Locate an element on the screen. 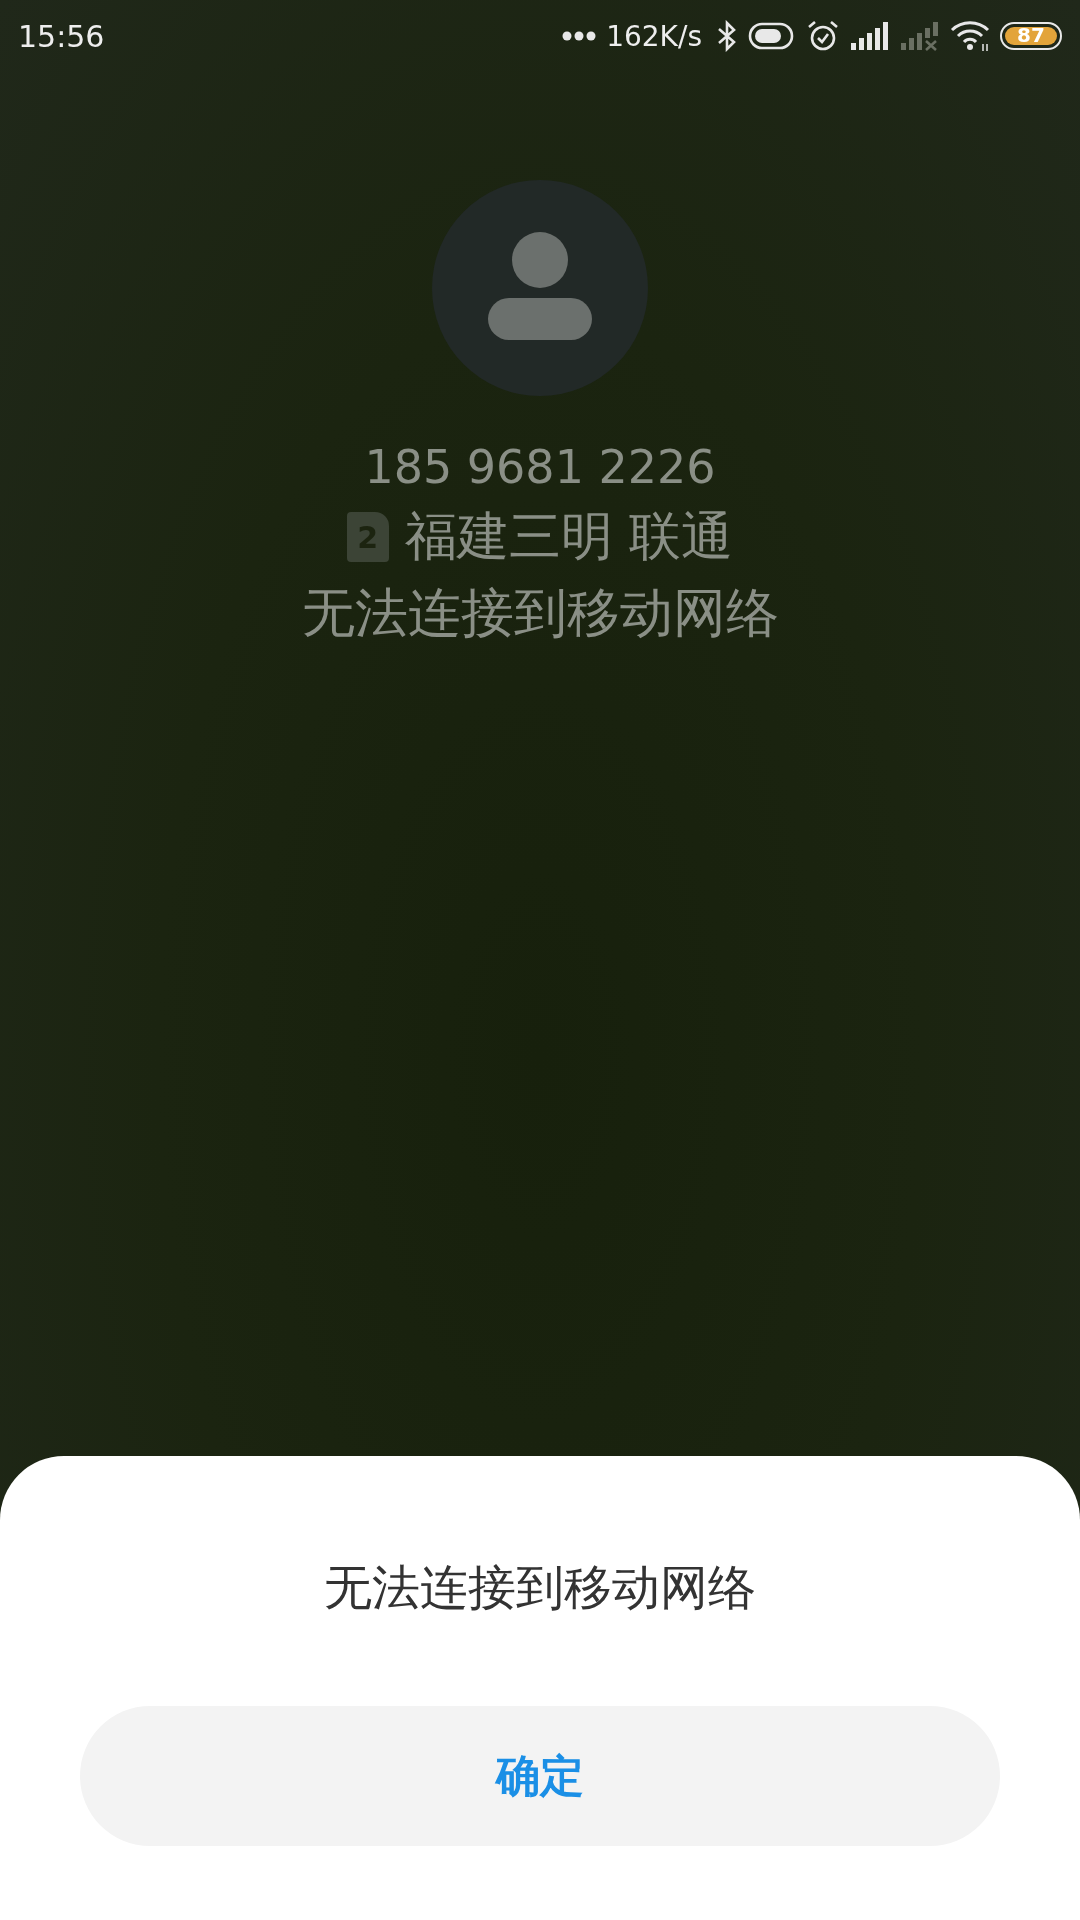  network-speed: 162K/s is located at coordinates (654, 36).